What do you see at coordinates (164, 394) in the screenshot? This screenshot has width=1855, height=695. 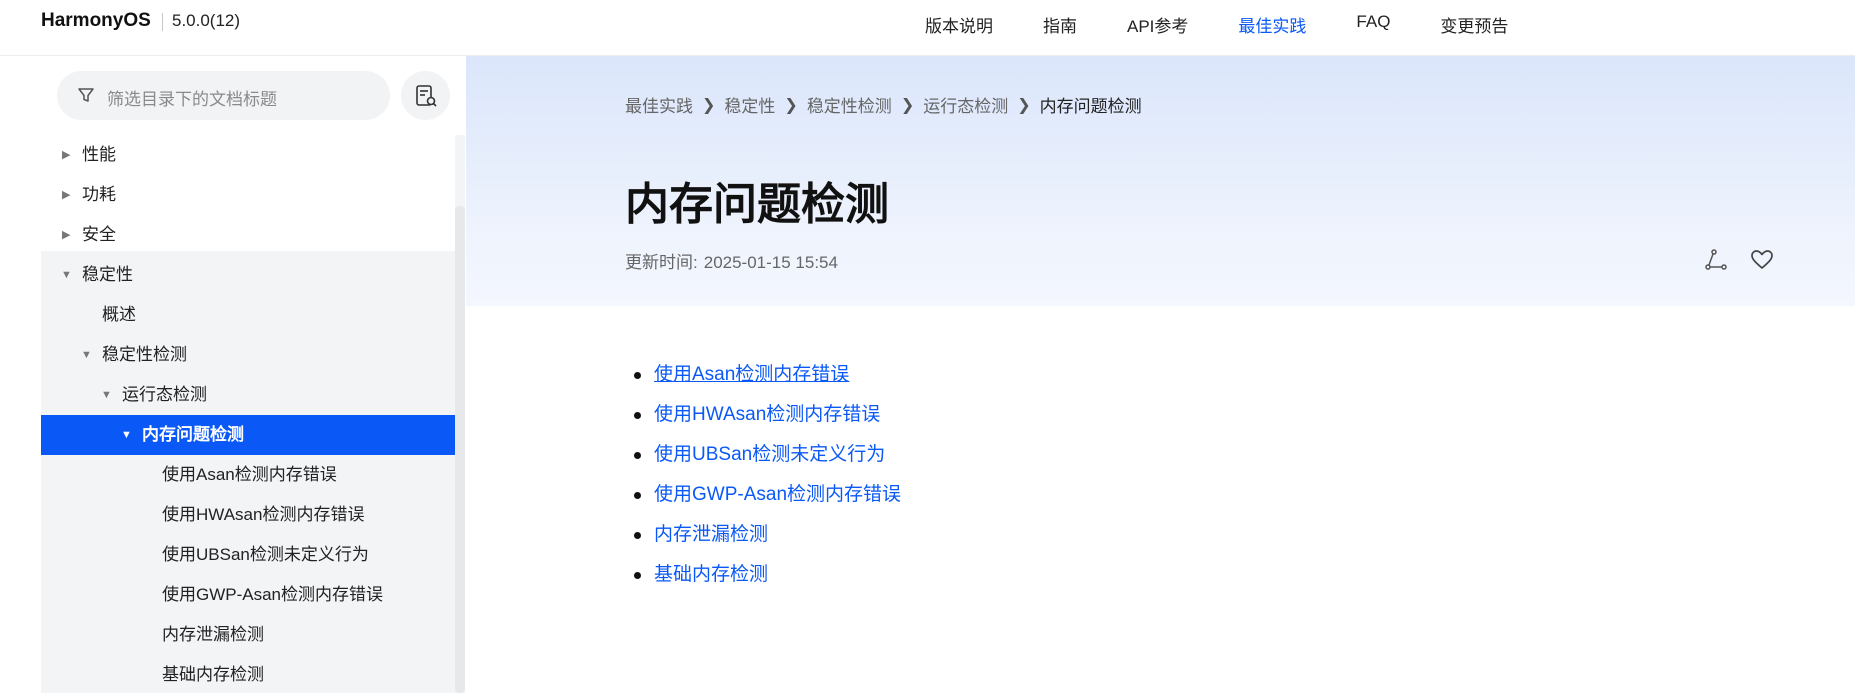 I see `tree-item-label: 运行态检测` at bounding box center [164, 394].